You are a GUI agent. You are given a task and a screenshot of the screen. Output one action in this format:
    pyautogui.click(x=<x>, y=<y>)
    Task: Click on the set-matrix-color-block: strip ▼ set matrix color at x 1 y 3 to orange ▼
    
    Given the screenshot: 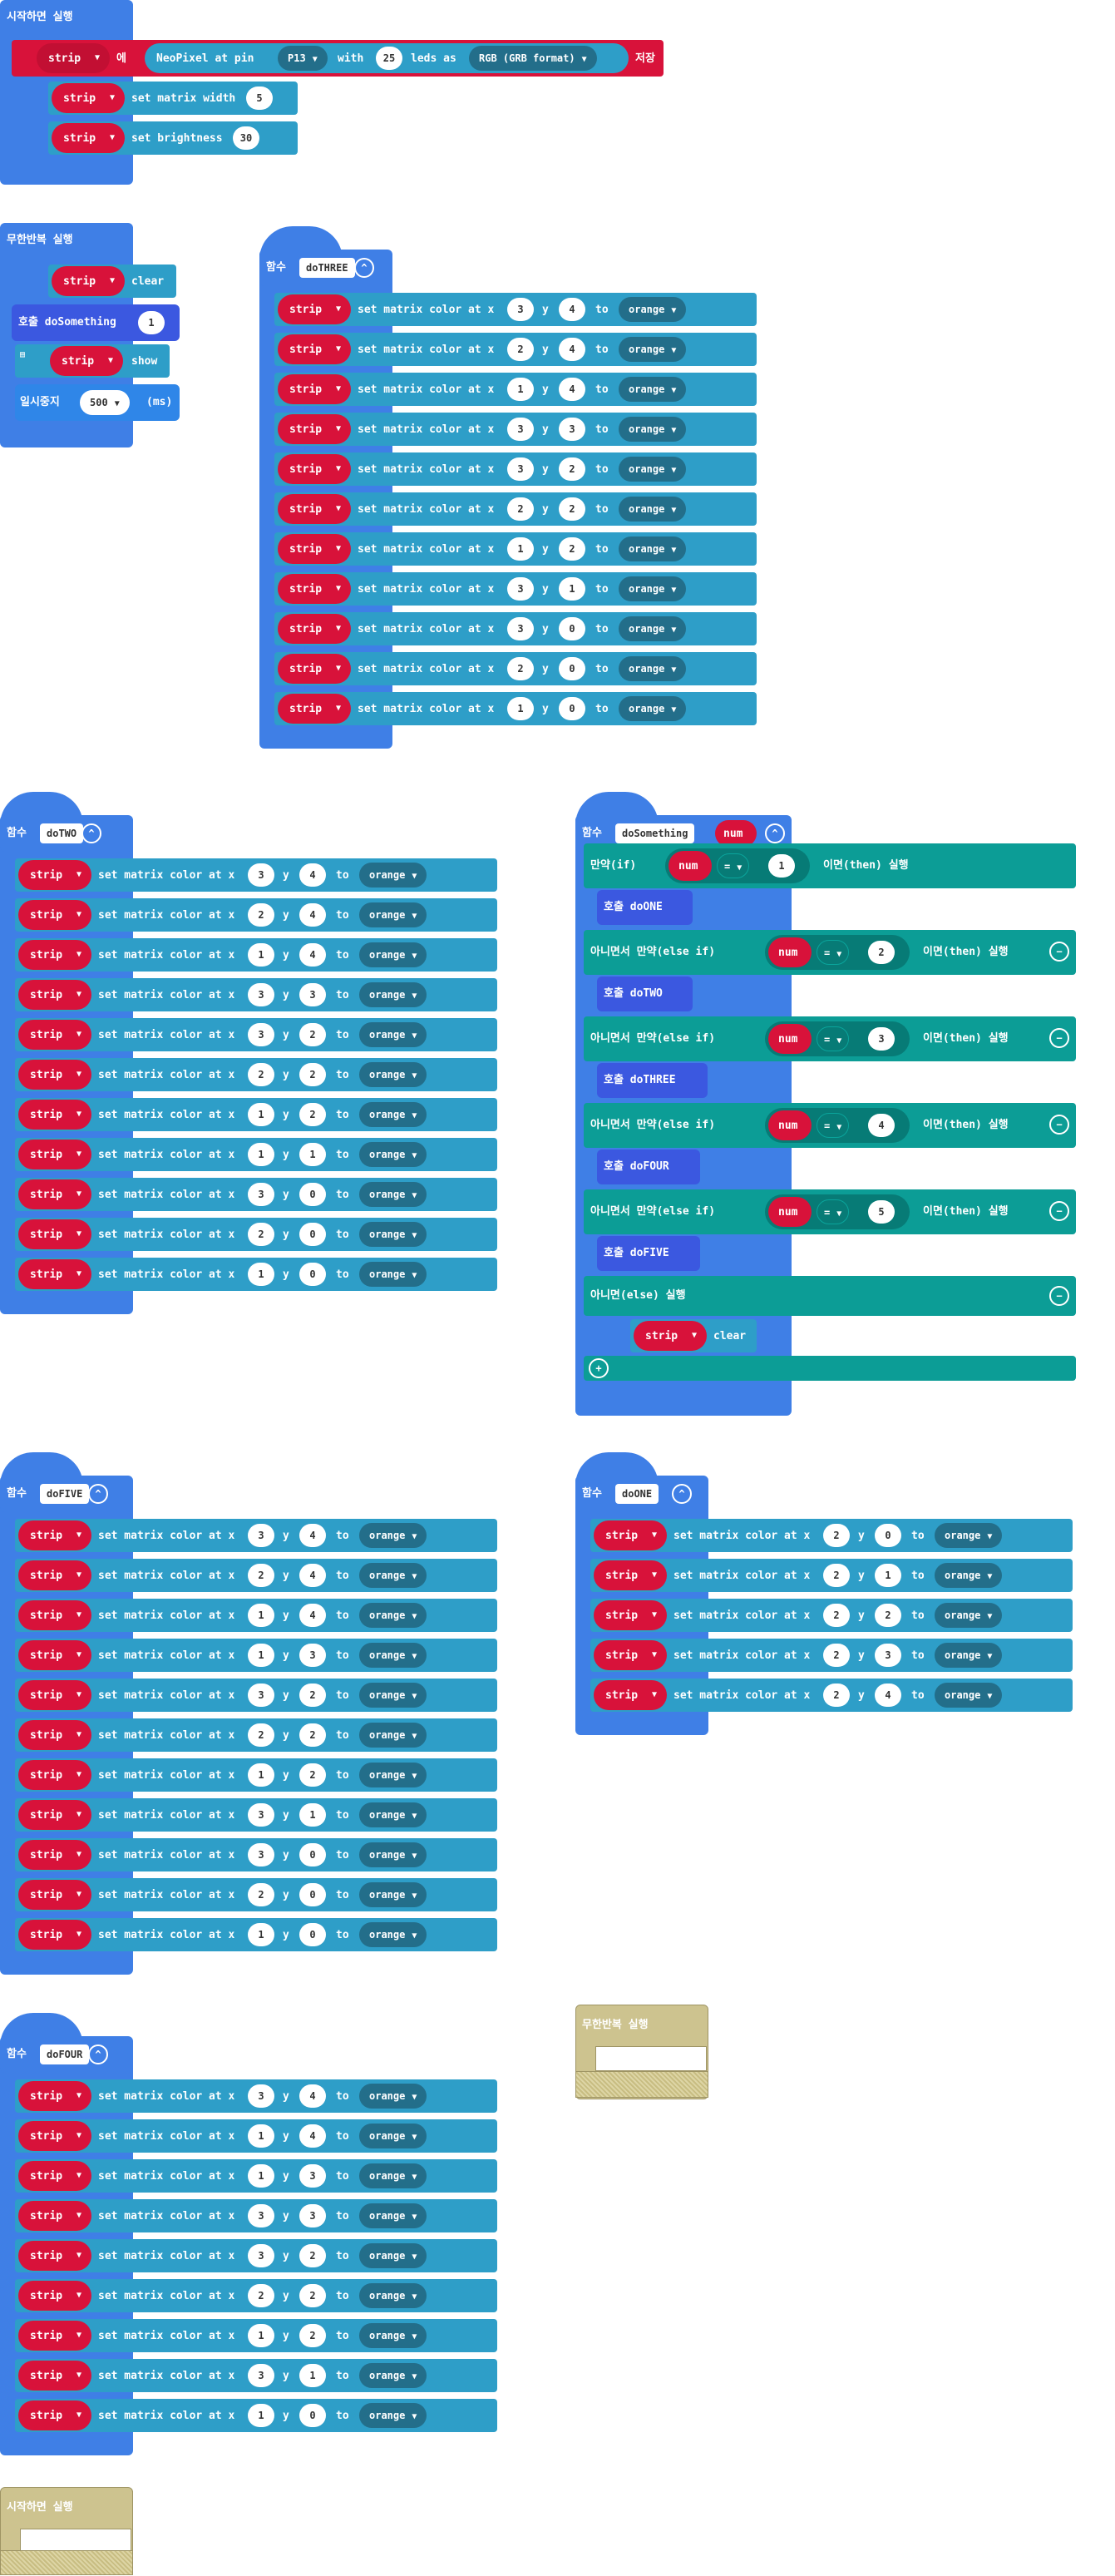 What is the action you would take?
    pyautogui.click(x=256, y=1655)
    